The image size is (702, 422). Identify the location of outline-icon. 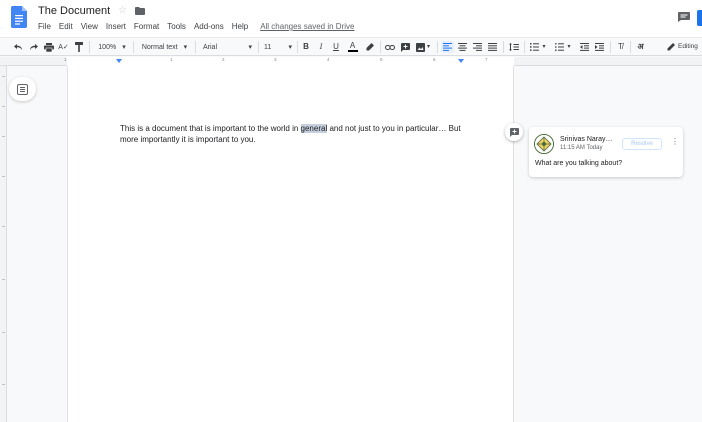
(22, 89).